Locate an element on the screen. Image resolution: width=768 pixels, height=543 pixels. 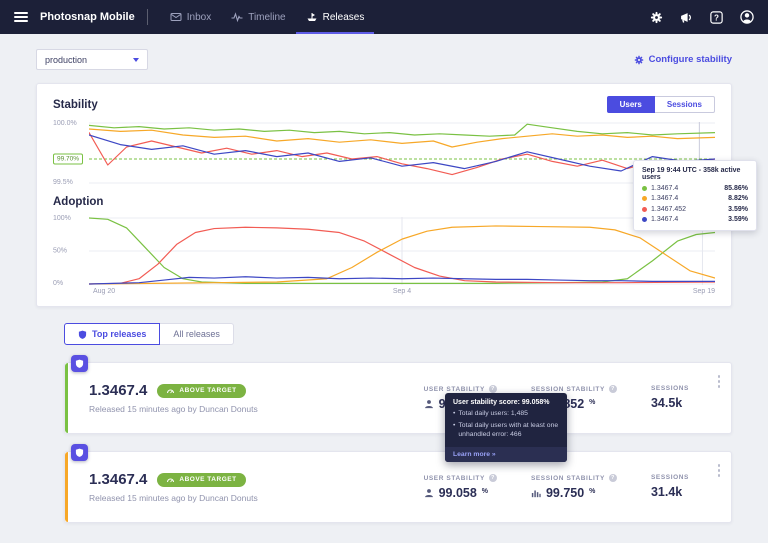
chevron-down-icon is located at coordinates (136, 59).